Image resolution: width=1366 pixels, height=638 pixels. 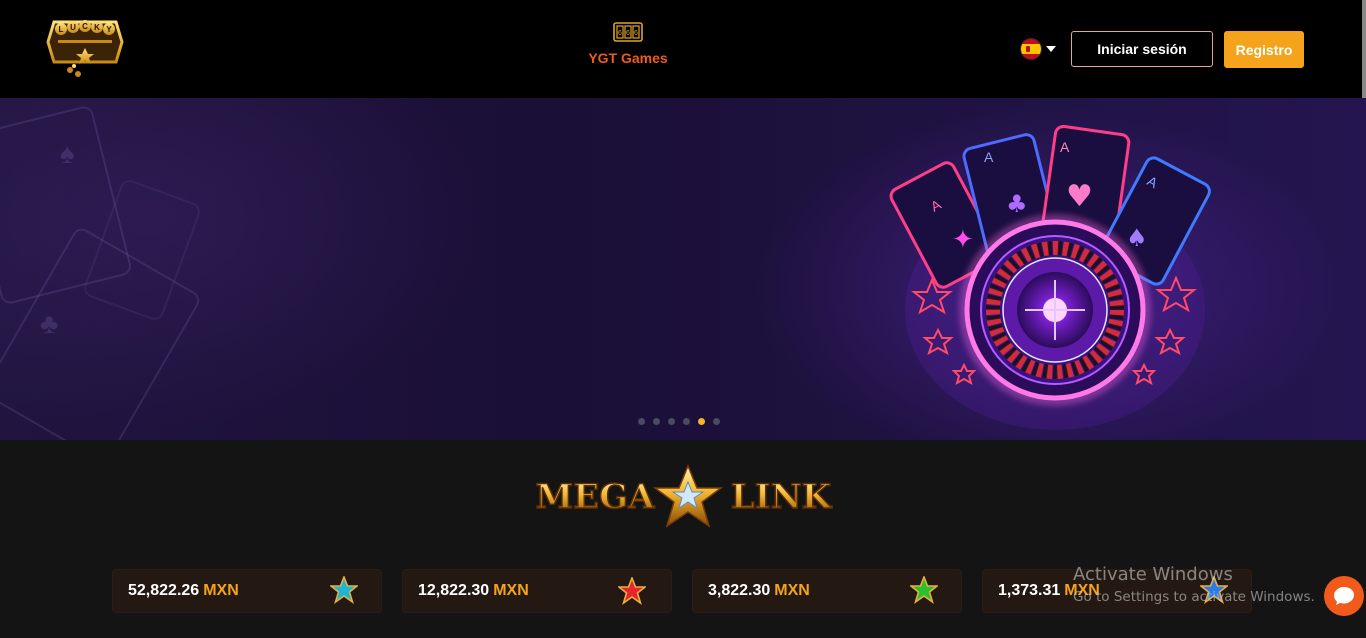 What do you see at coordinates (1050, 277) in the screenshot?
I see `neon-roulette-illustration: A A A A ✦ ♣ ♥ ♠` at bounding box center [1050, 277].